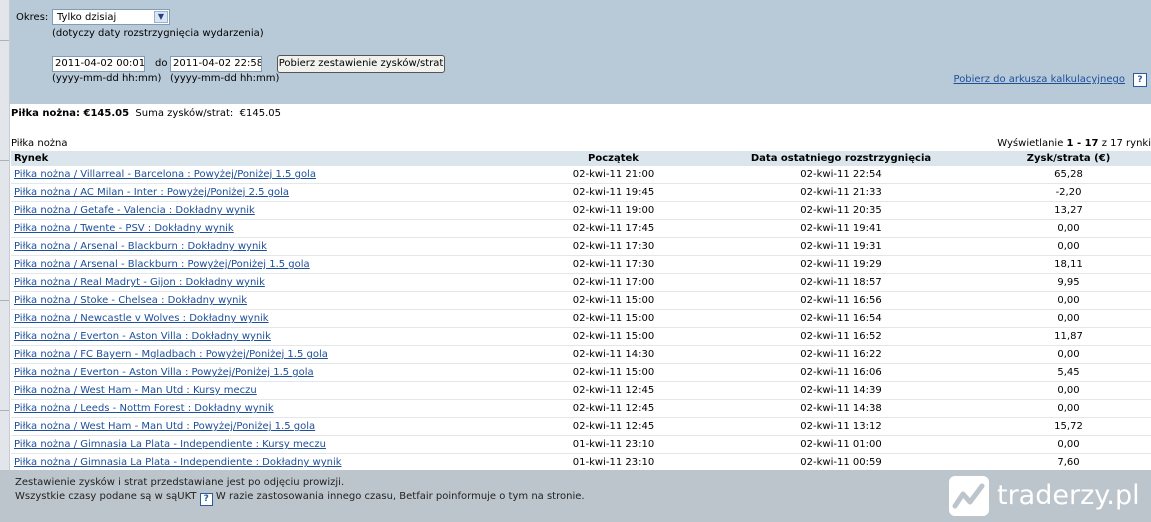  What do you see at coordinates (613, 462) in the screenshot?
I see `start-cell: 01-kwi-11 23:10` at bounding box center [613, 462].